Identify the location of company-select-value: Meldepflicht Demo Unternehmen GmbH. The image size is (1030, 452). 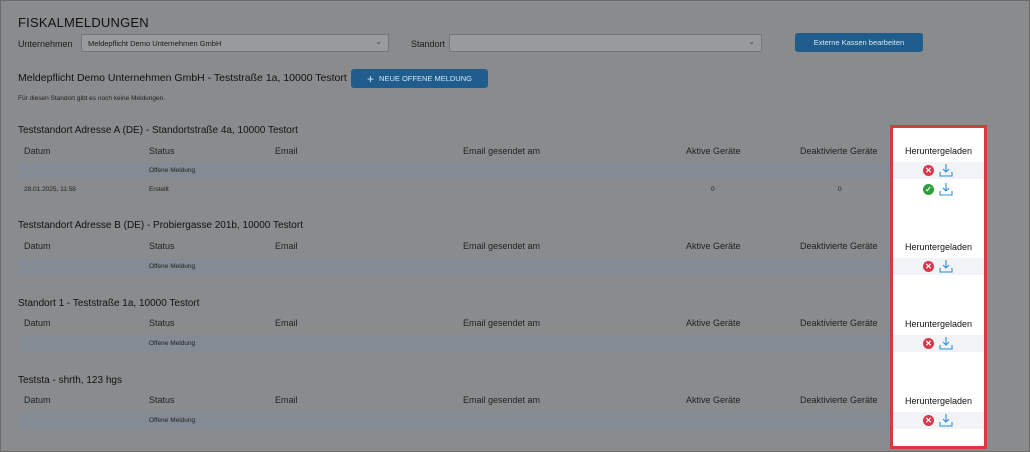
(155, 43).